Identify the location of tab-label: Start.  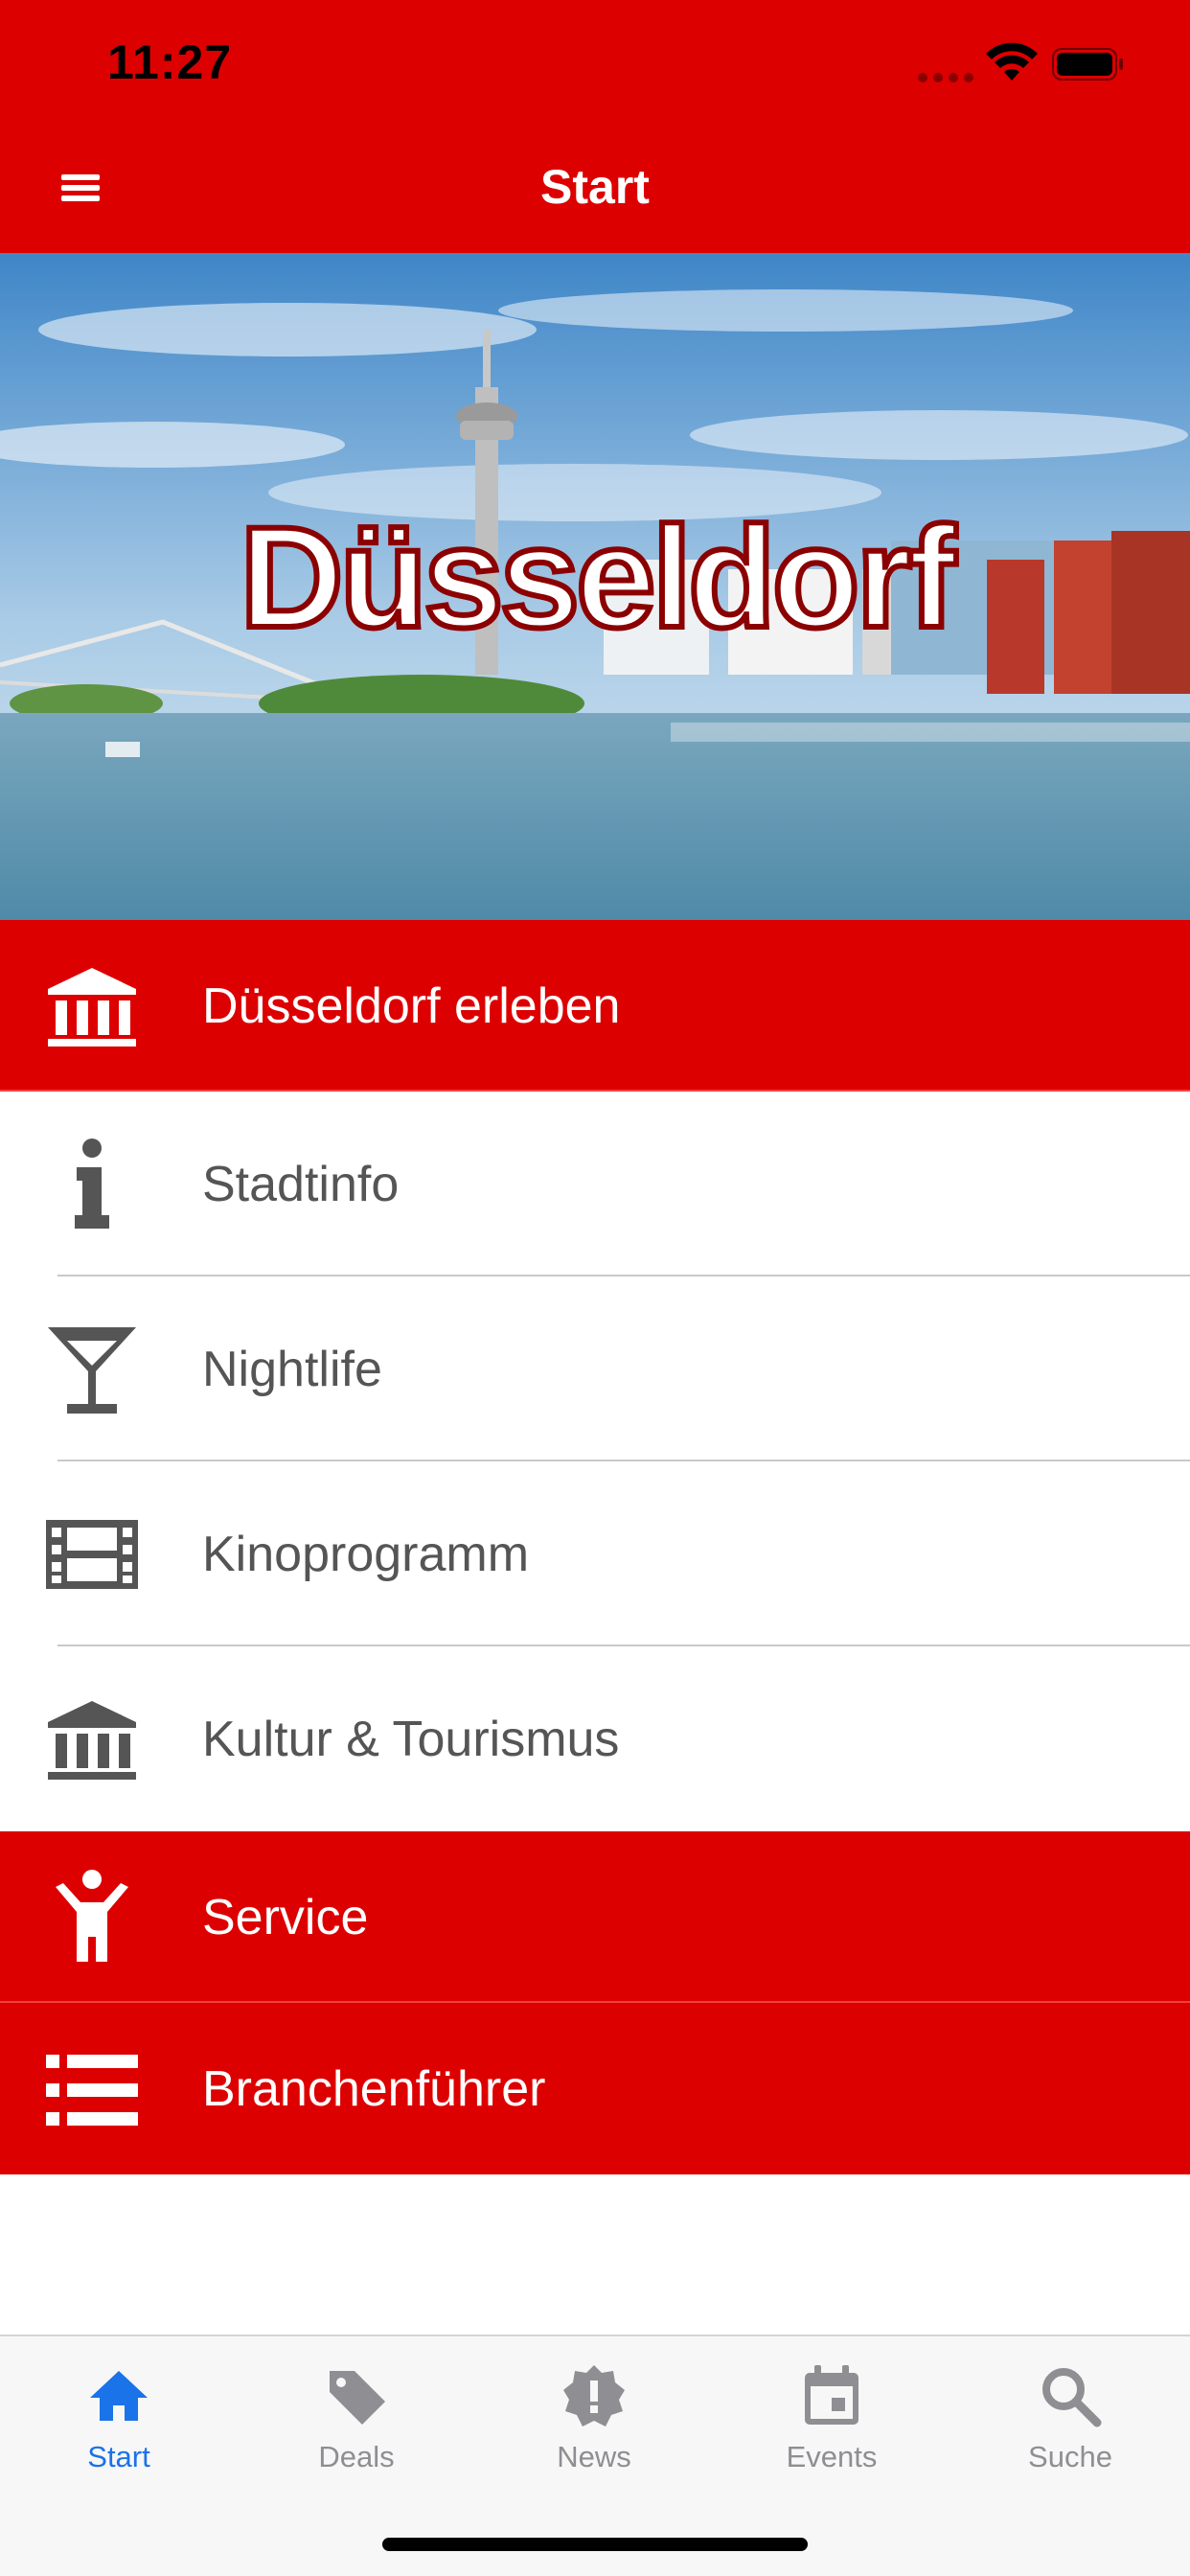
(119, 2456).